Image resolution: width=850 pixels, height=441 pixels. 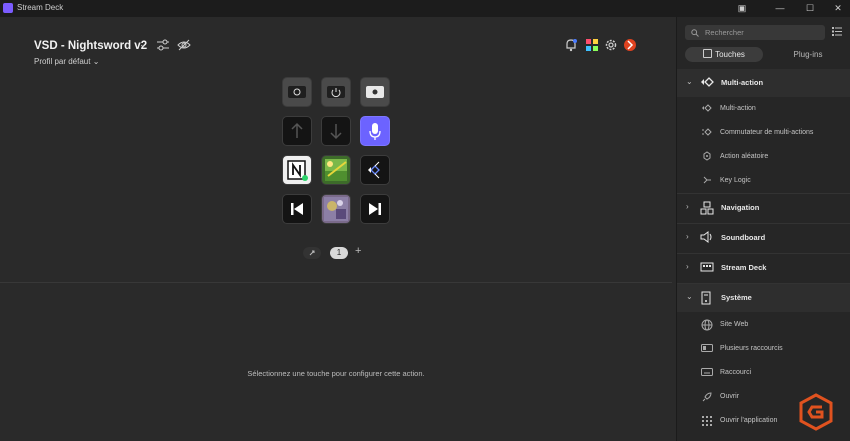 I want to click on category-navigation: › Navigation, so click(x=763, y=207).